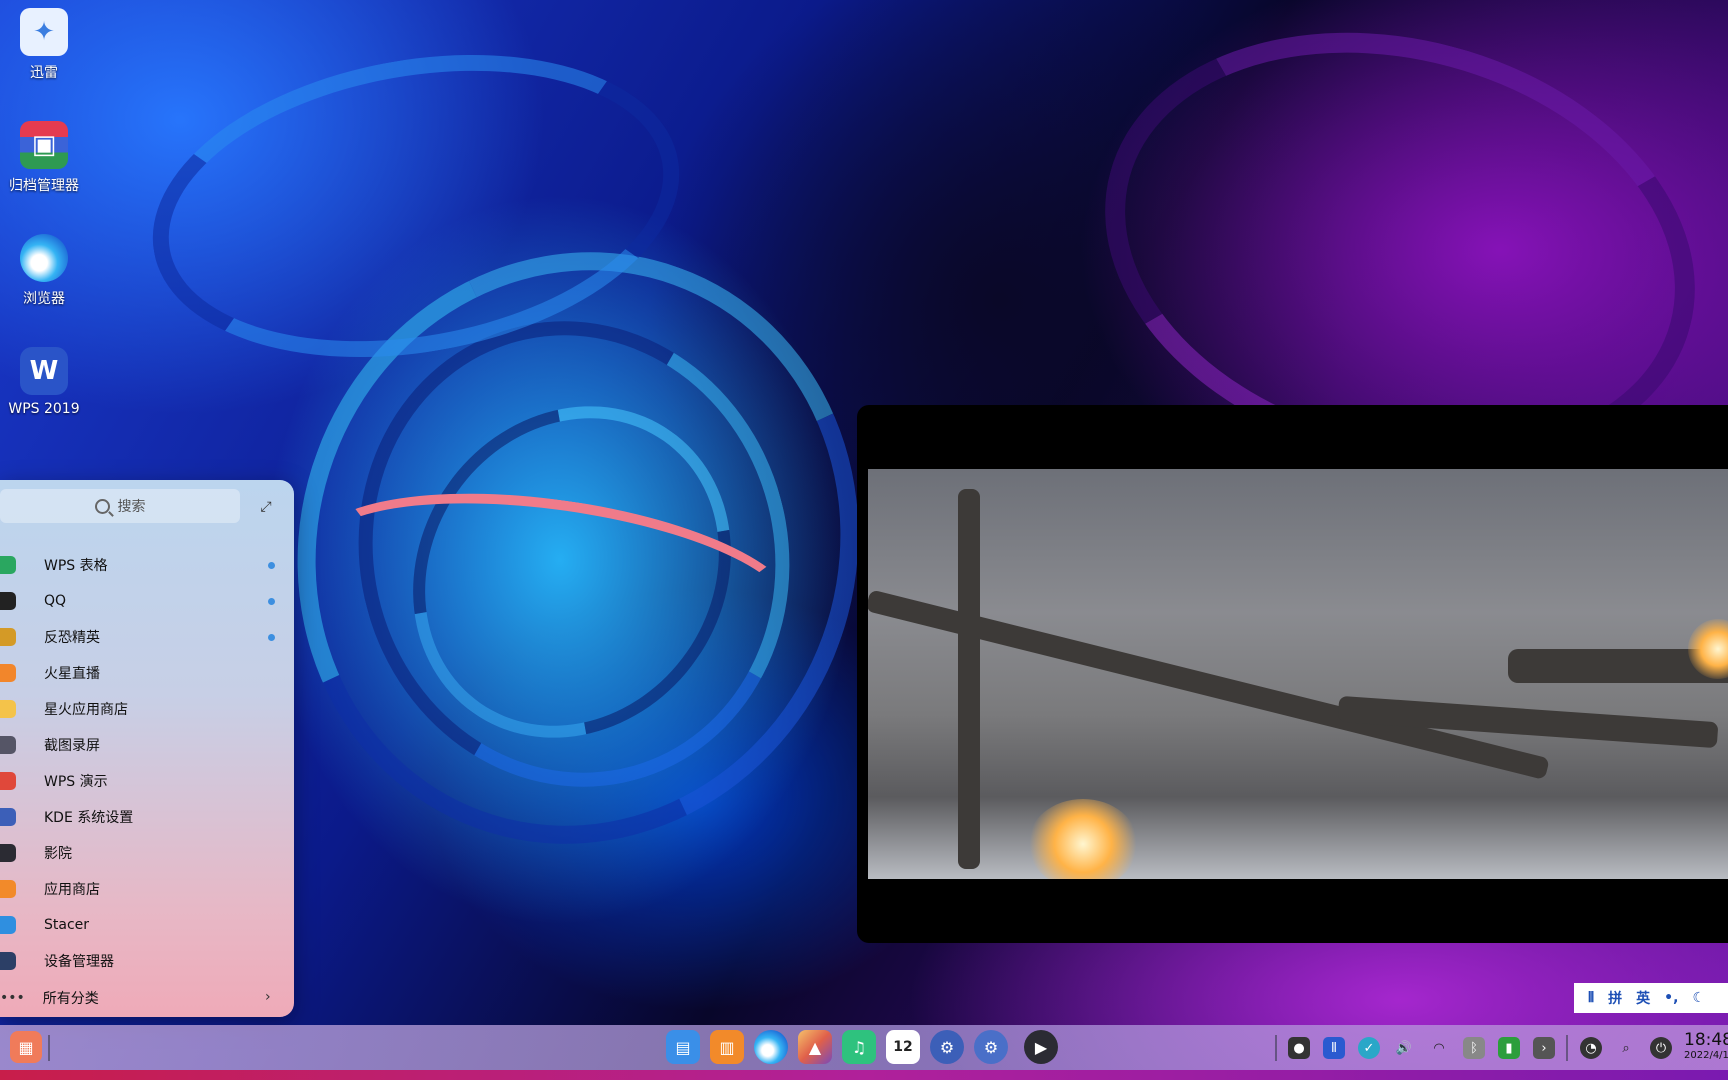 The width and height of the screenshot is (1728, 1080). I want to click on launcher-button: ▦, so click(26, 1047).